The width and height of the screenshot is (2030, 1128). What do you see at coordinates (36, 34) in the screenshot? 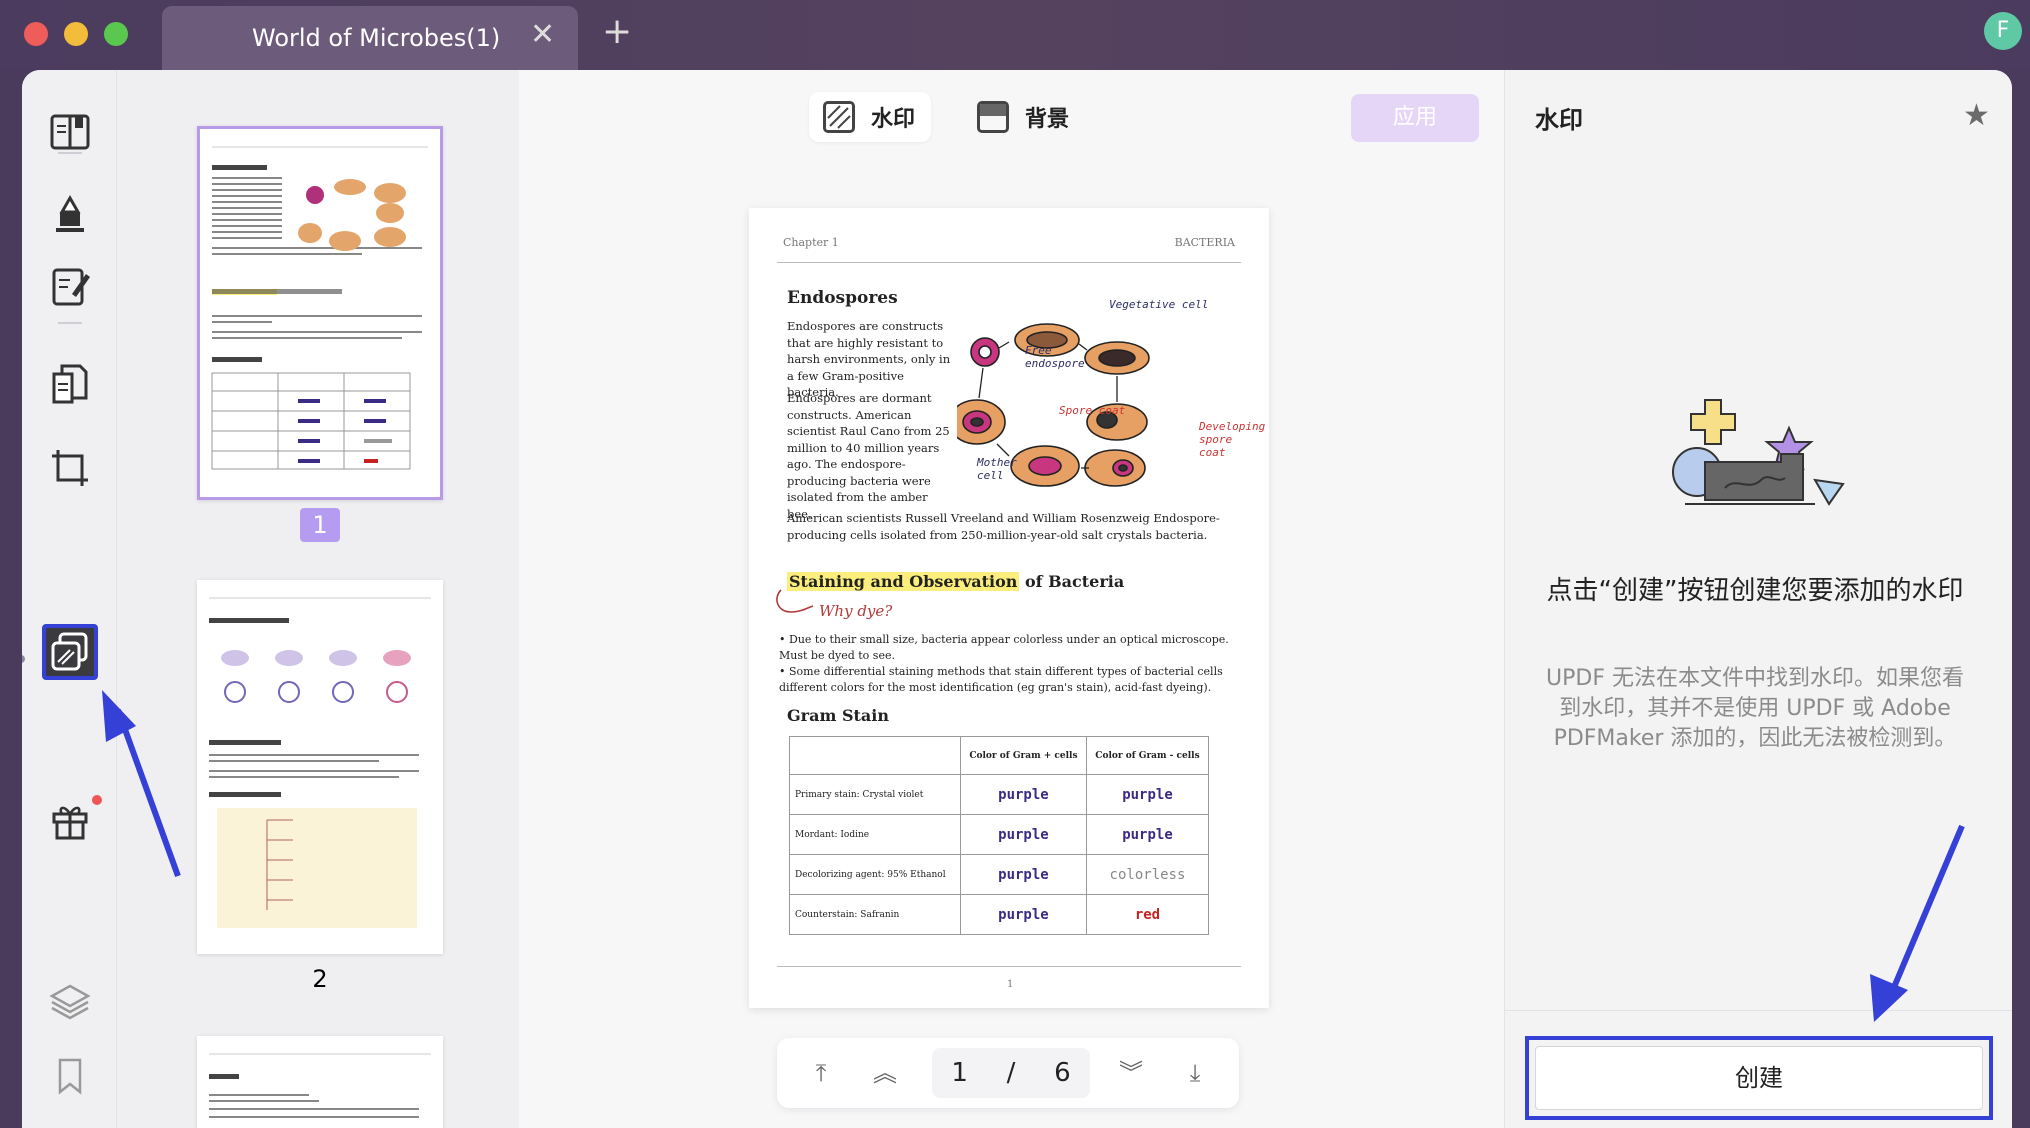
I see `close-window-button` at bounding box center [36, 34].